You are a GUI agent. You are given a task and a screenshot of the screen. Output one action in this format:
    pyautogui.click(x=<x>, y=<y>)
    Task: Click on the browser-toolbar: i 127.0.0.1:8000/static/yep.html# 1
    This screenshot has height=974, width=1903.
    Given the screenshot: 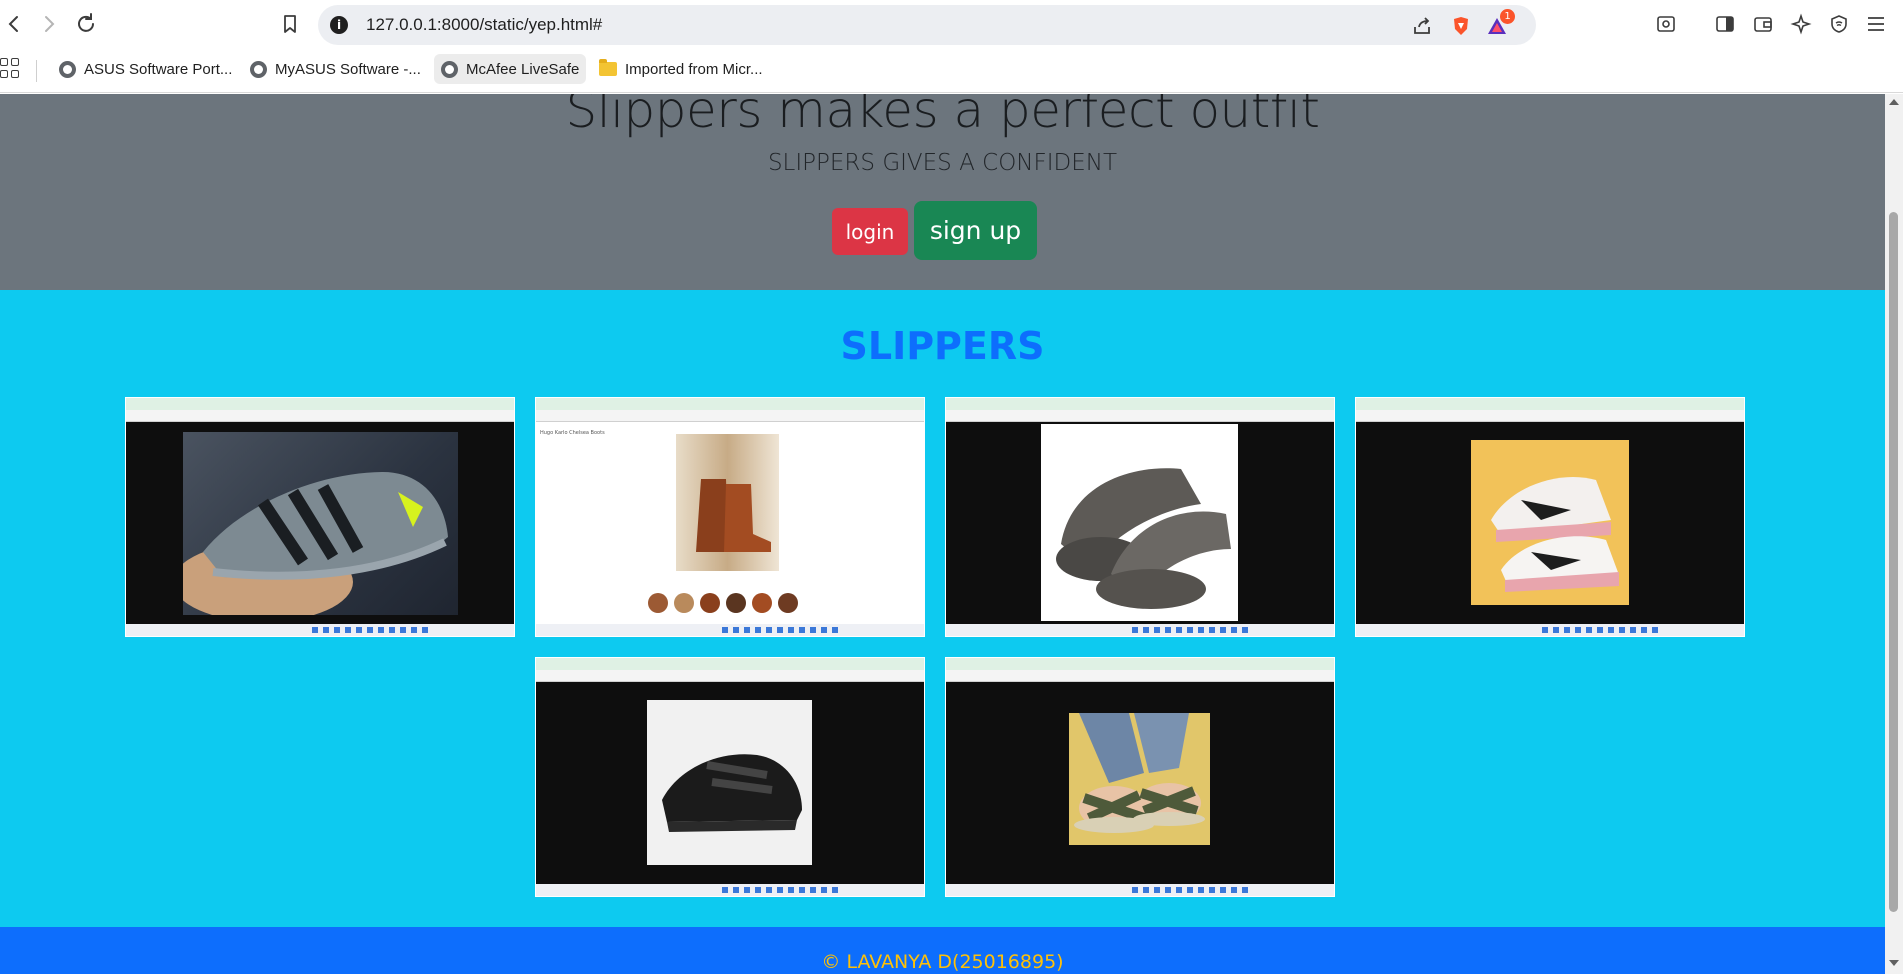 What is the action you would take?
    pyautogui.click(x=951, y=25)
    